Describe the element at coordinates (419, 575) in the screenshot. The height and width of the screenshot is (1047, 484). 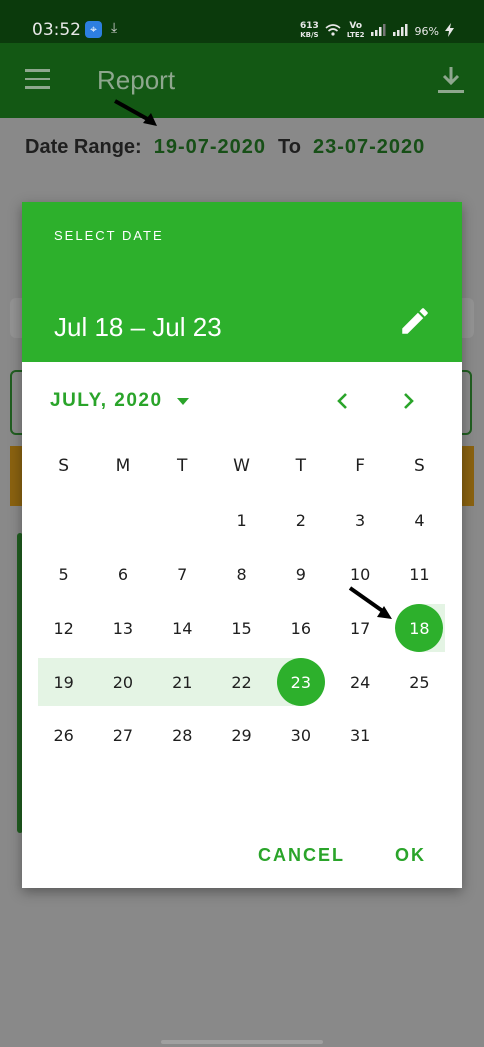
I see `calendar-day: 11` at that location.